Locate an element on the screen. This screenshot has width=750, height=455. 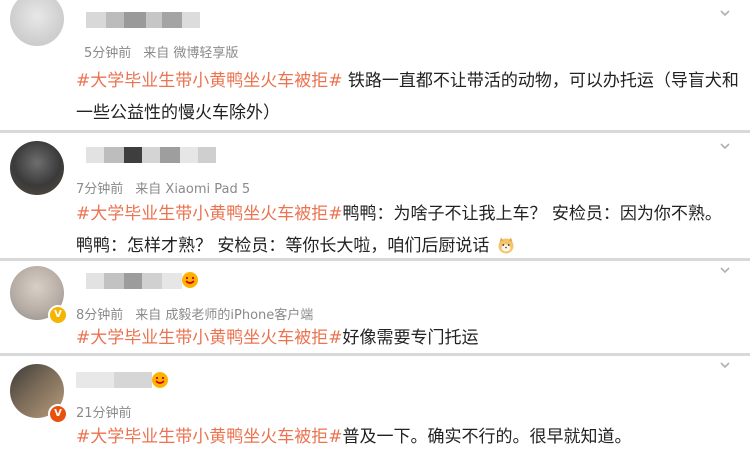
comment-meta: 7分钟前 来自 Xiaomi Pad 5 is located at coordinates (163, 187).